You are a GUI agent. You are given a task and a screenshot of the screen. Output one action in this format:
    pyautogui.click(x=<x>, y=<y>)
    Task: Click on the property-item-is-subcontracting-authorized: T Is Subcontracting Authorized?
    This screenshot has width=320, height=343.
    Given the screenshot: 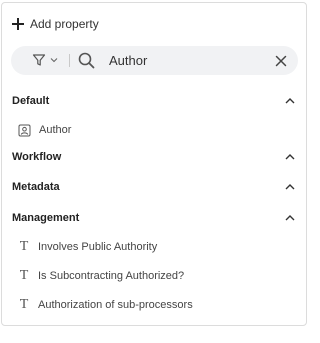 What is the action you would take?
    pyautogui.click(x=101, y=276)
    